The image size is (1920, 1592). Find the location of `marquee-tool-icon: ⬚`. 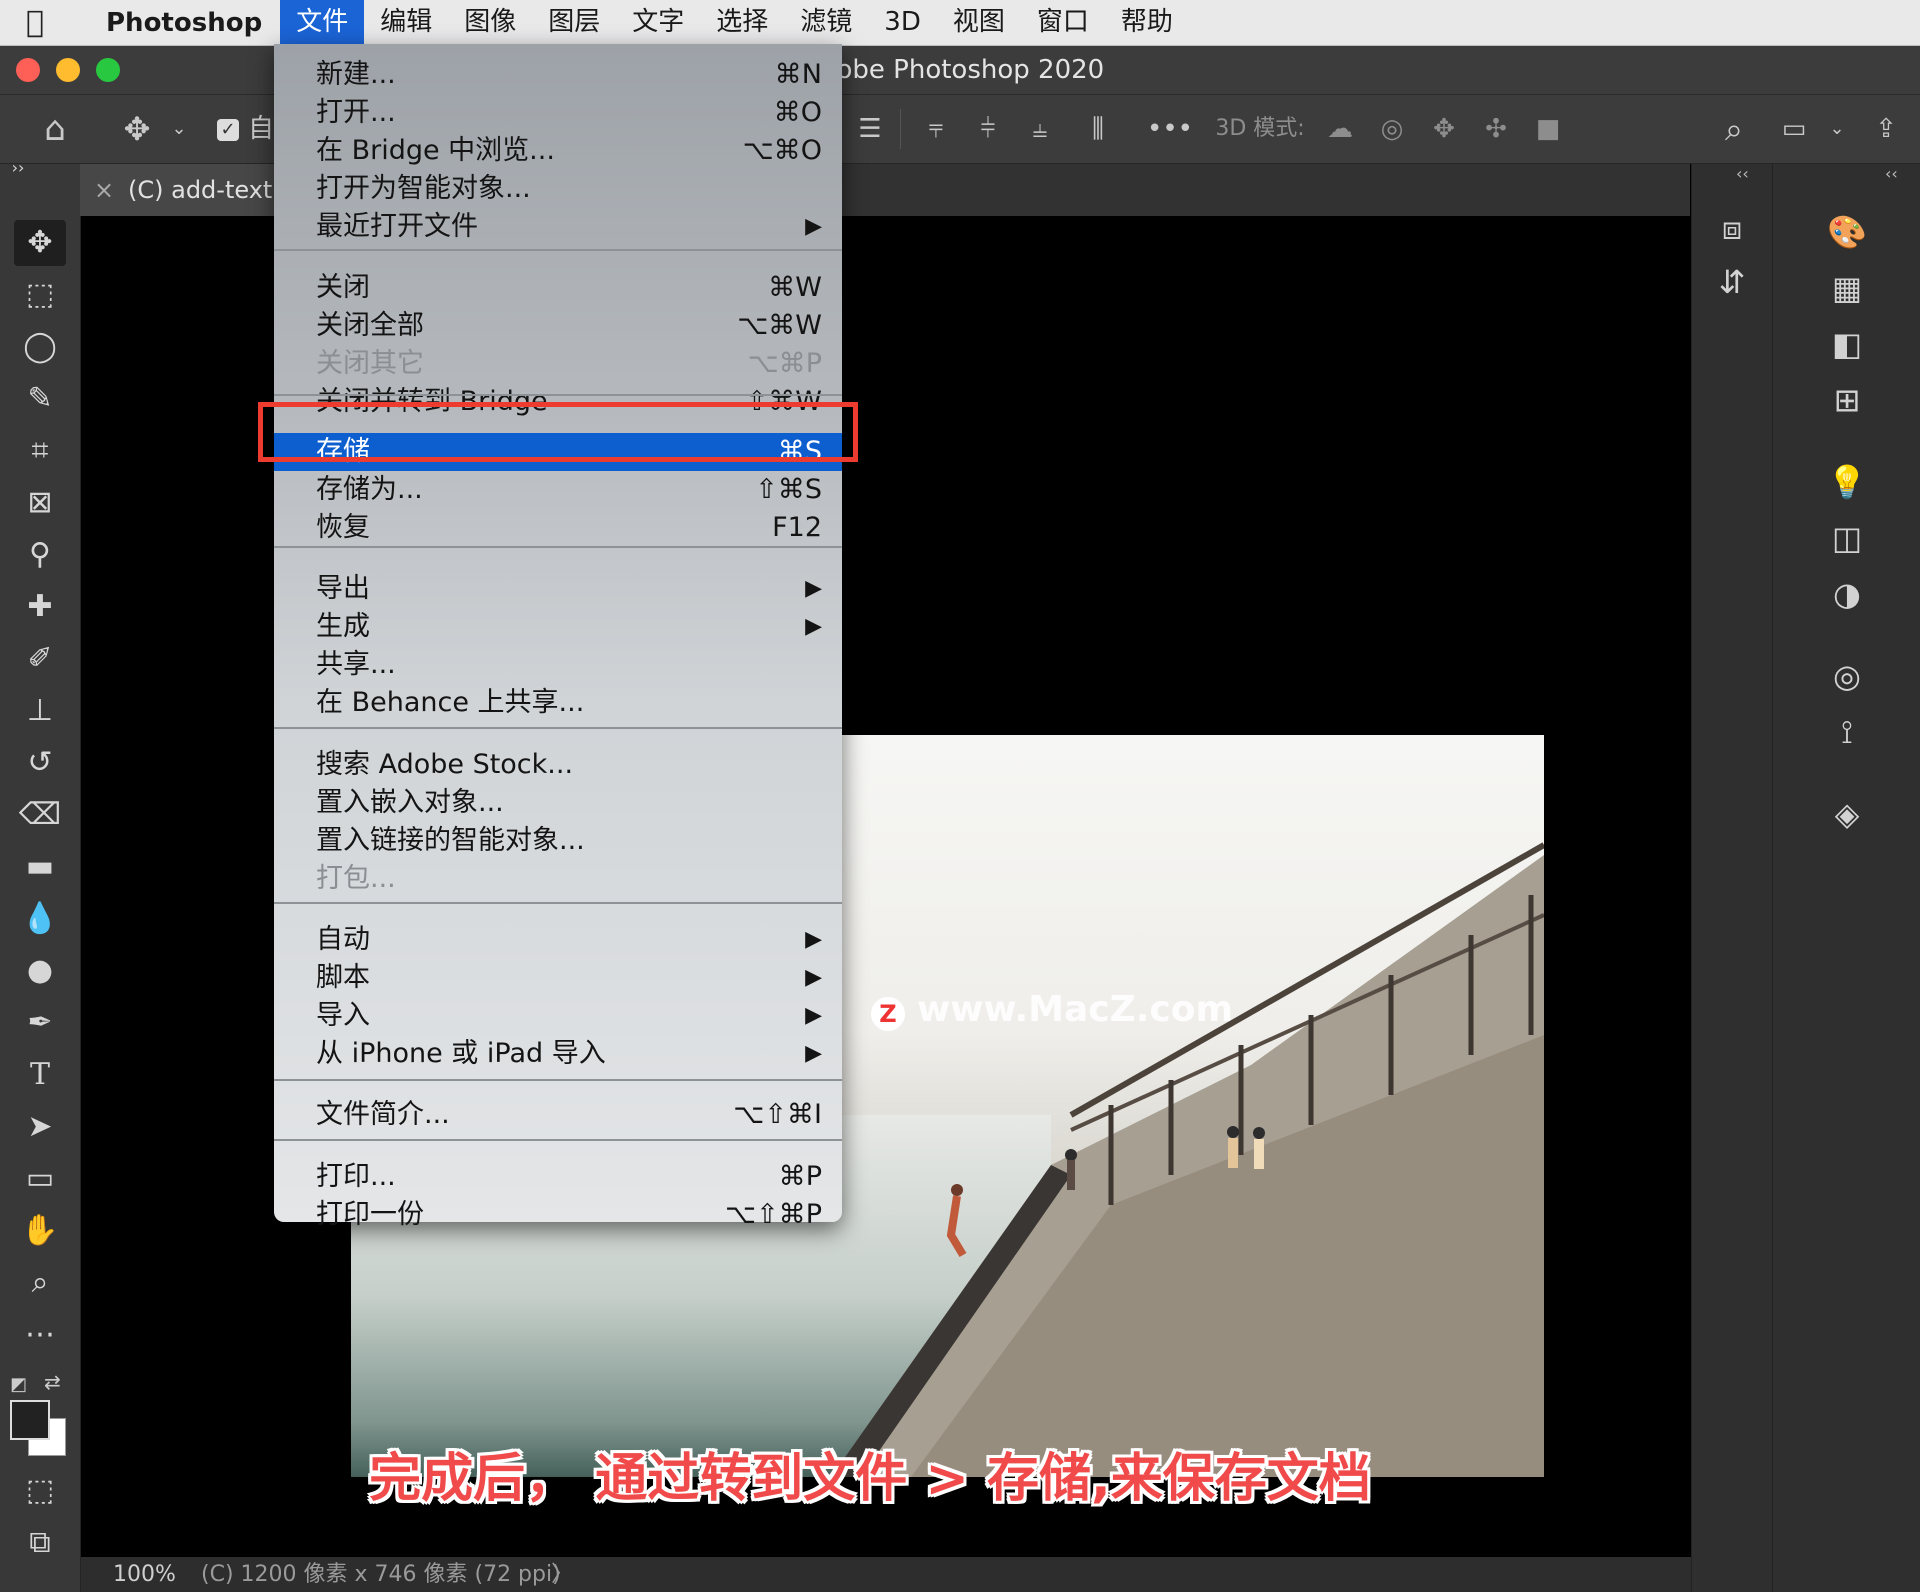

marquee-tool-icon: ⬚ is located at coordinates (40, 295).